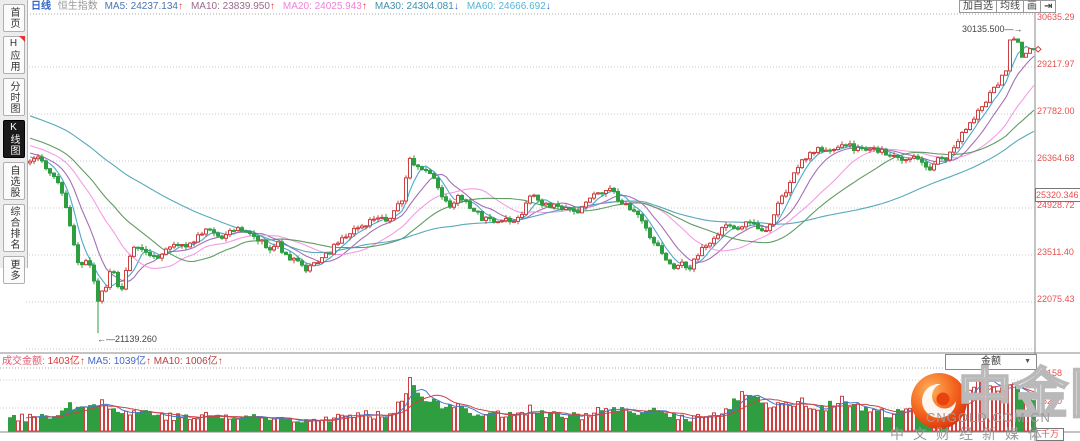 Image resolution: width=1080 pixels, height=441 pixels. I want to click on ma-legend-item: MA10: 23839.950↑, so click(232, 6).